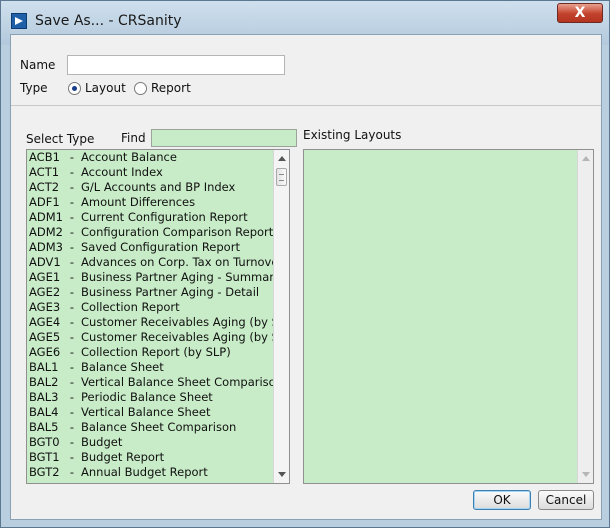  Describe the element at coordinates (580, 13) in the screenshot. I see `close-button: X` at that location.